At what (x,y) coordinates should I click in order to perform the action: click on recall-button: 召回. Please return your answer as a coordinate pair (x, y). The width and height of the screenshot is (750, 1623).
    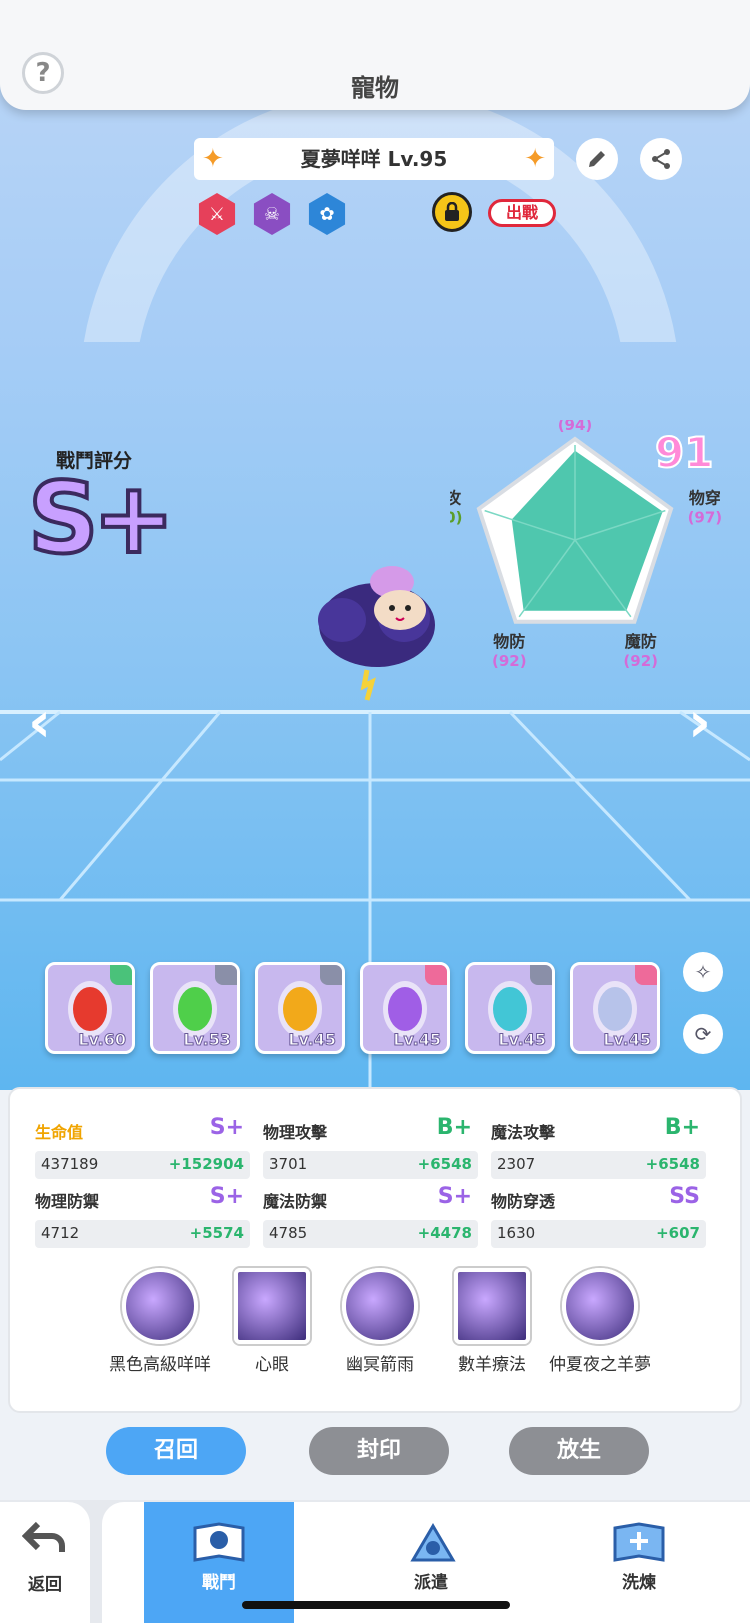
    Looking at the image, I should click on (176, 1451).